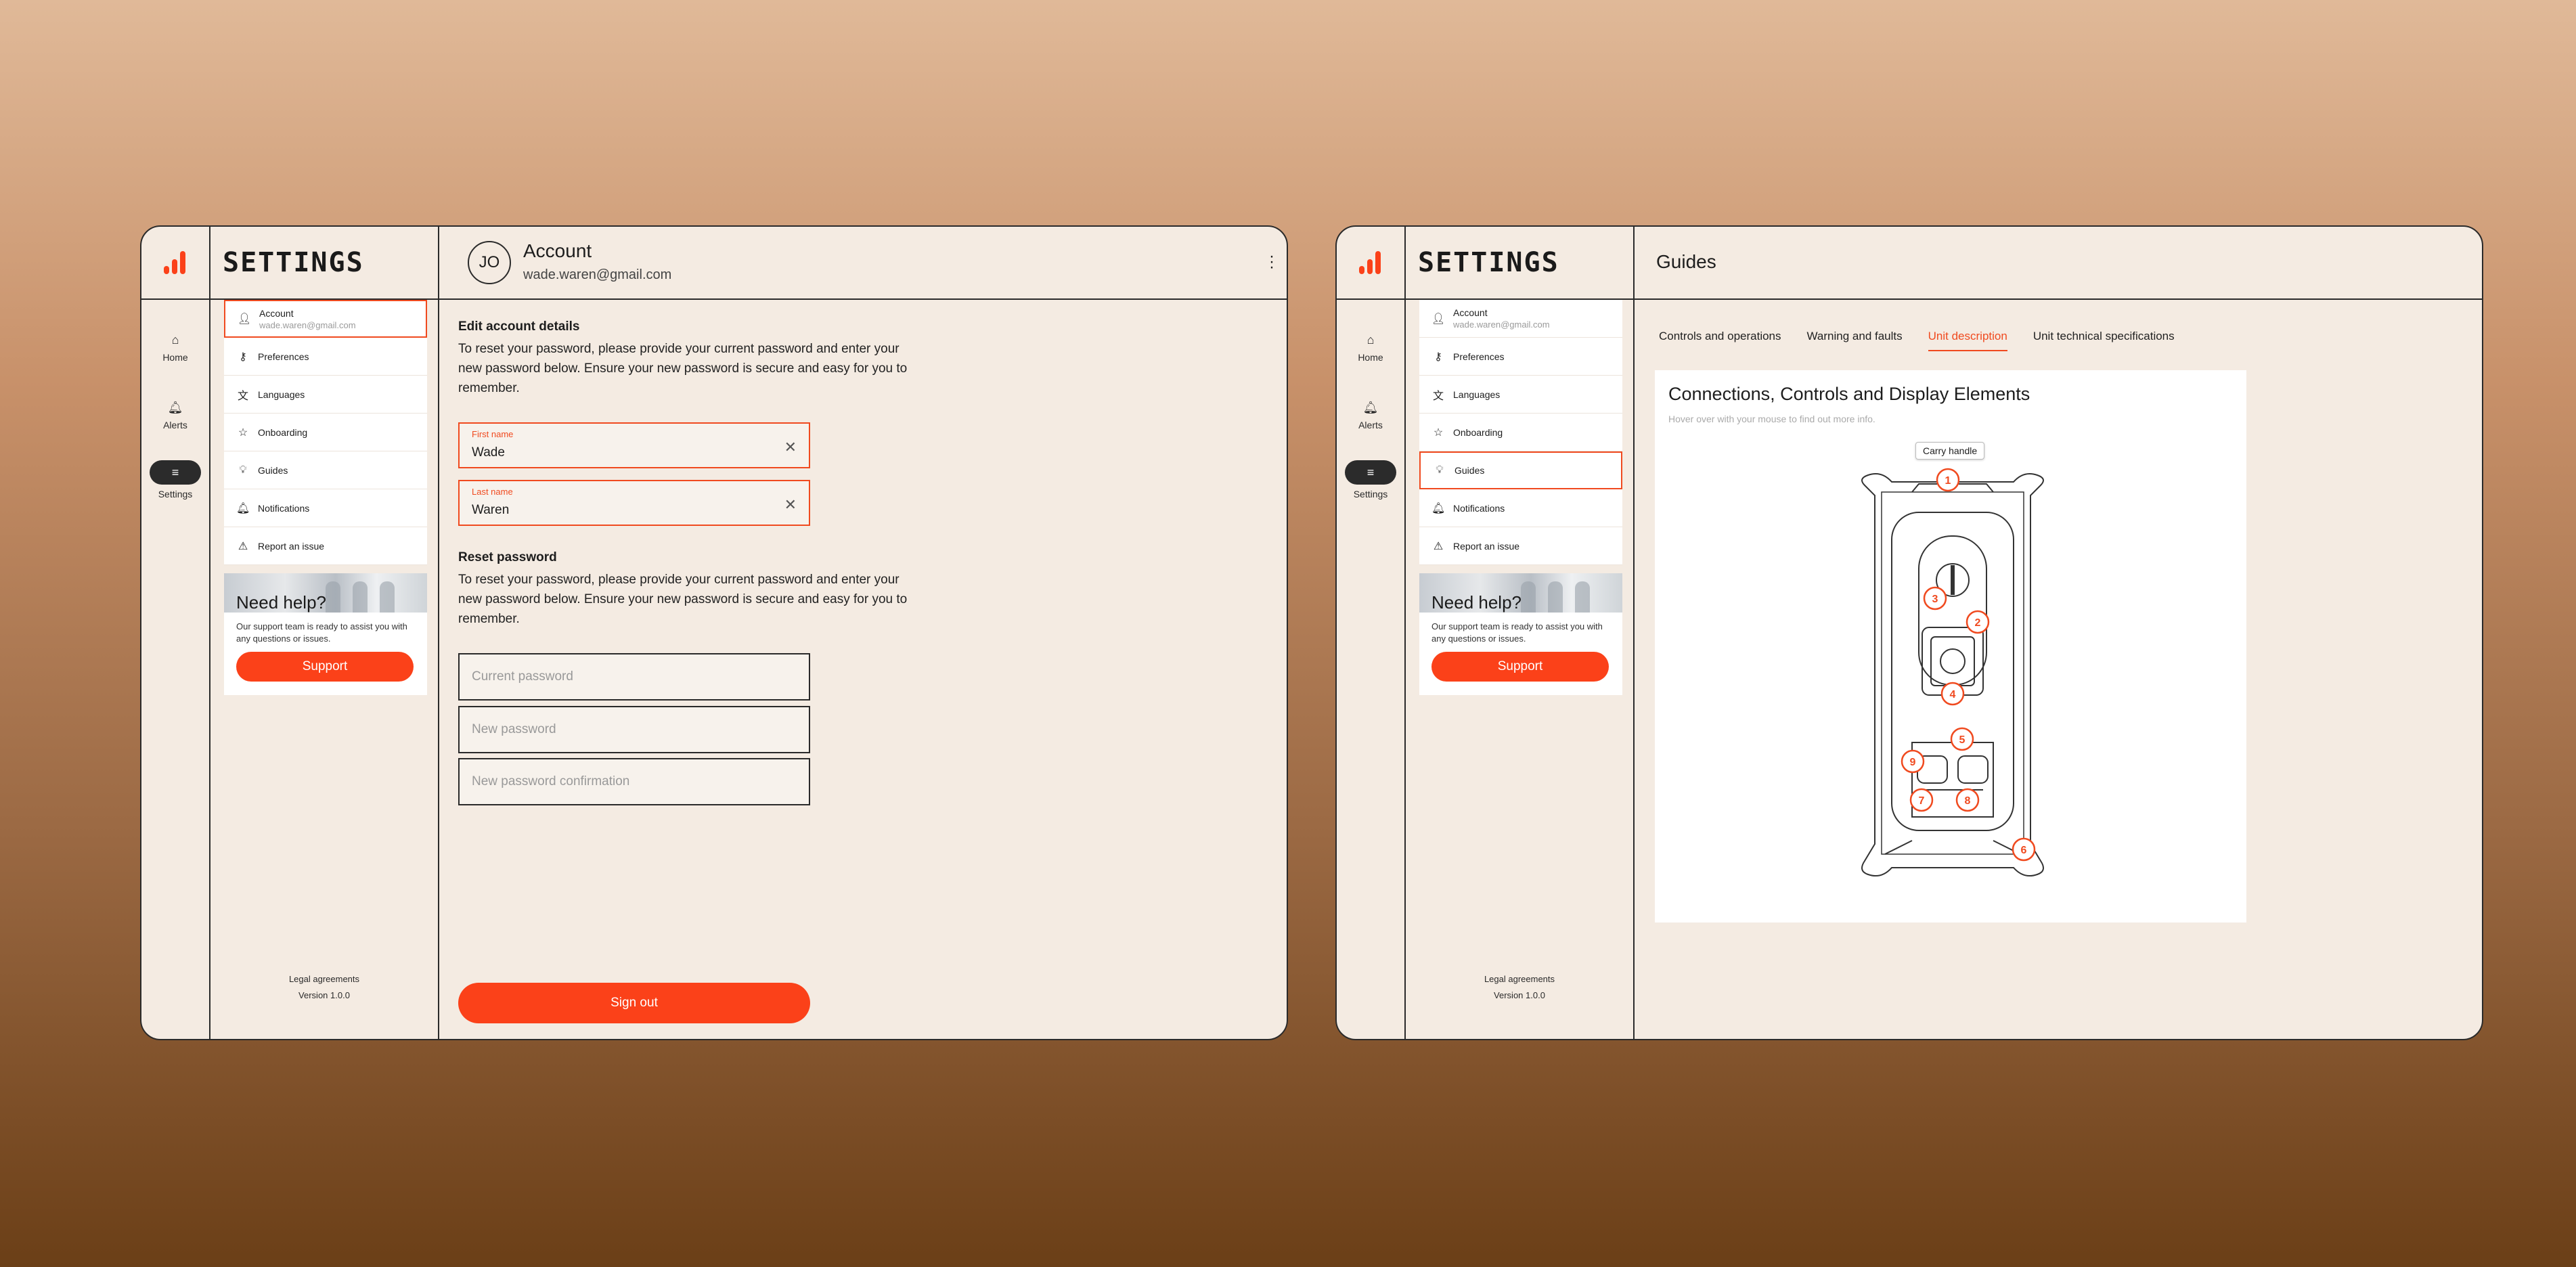 The image size is (2576, 1267). Describe the element at coordinates (597, 275) in the screenshot. I see `account-email: wade.waren@gmail.com` at that location.